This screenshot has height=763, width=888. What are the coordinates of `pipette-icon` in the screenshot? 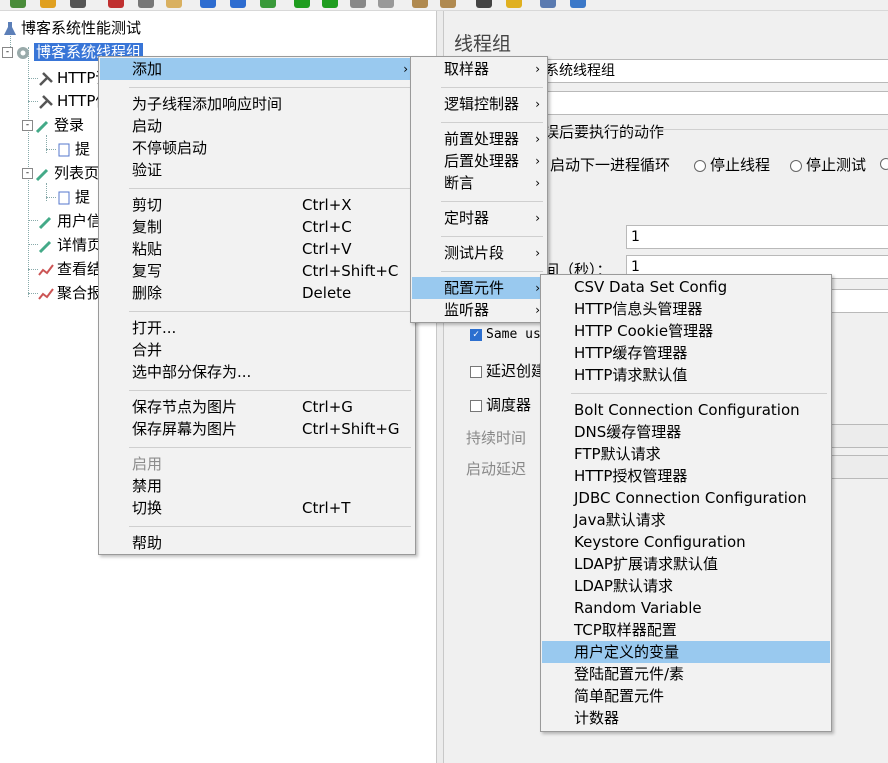 It's located at (42, 126).